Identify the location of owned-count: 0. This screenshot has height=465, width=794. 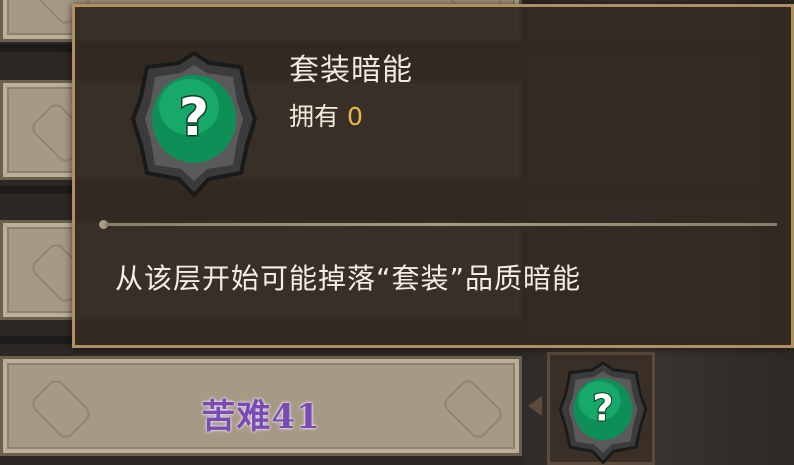
(355, 116).